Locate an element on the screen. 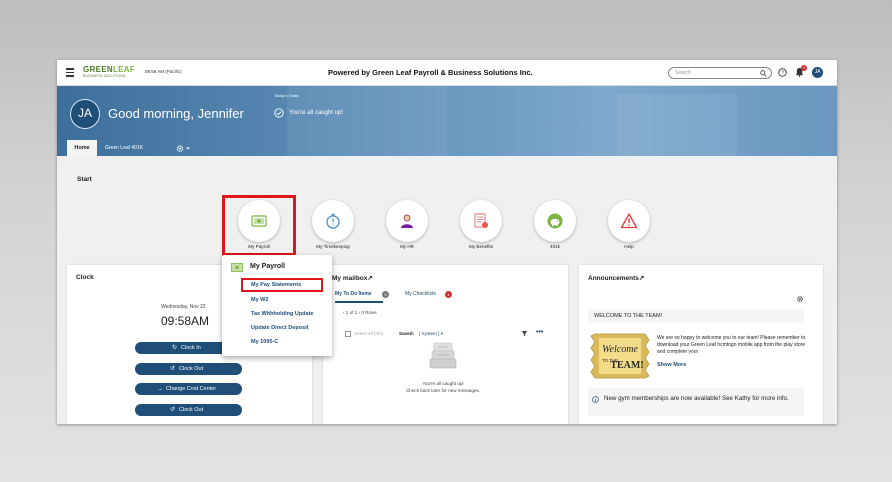  mailbox-title-text: My mailbox is located at coordinates (350, 278).